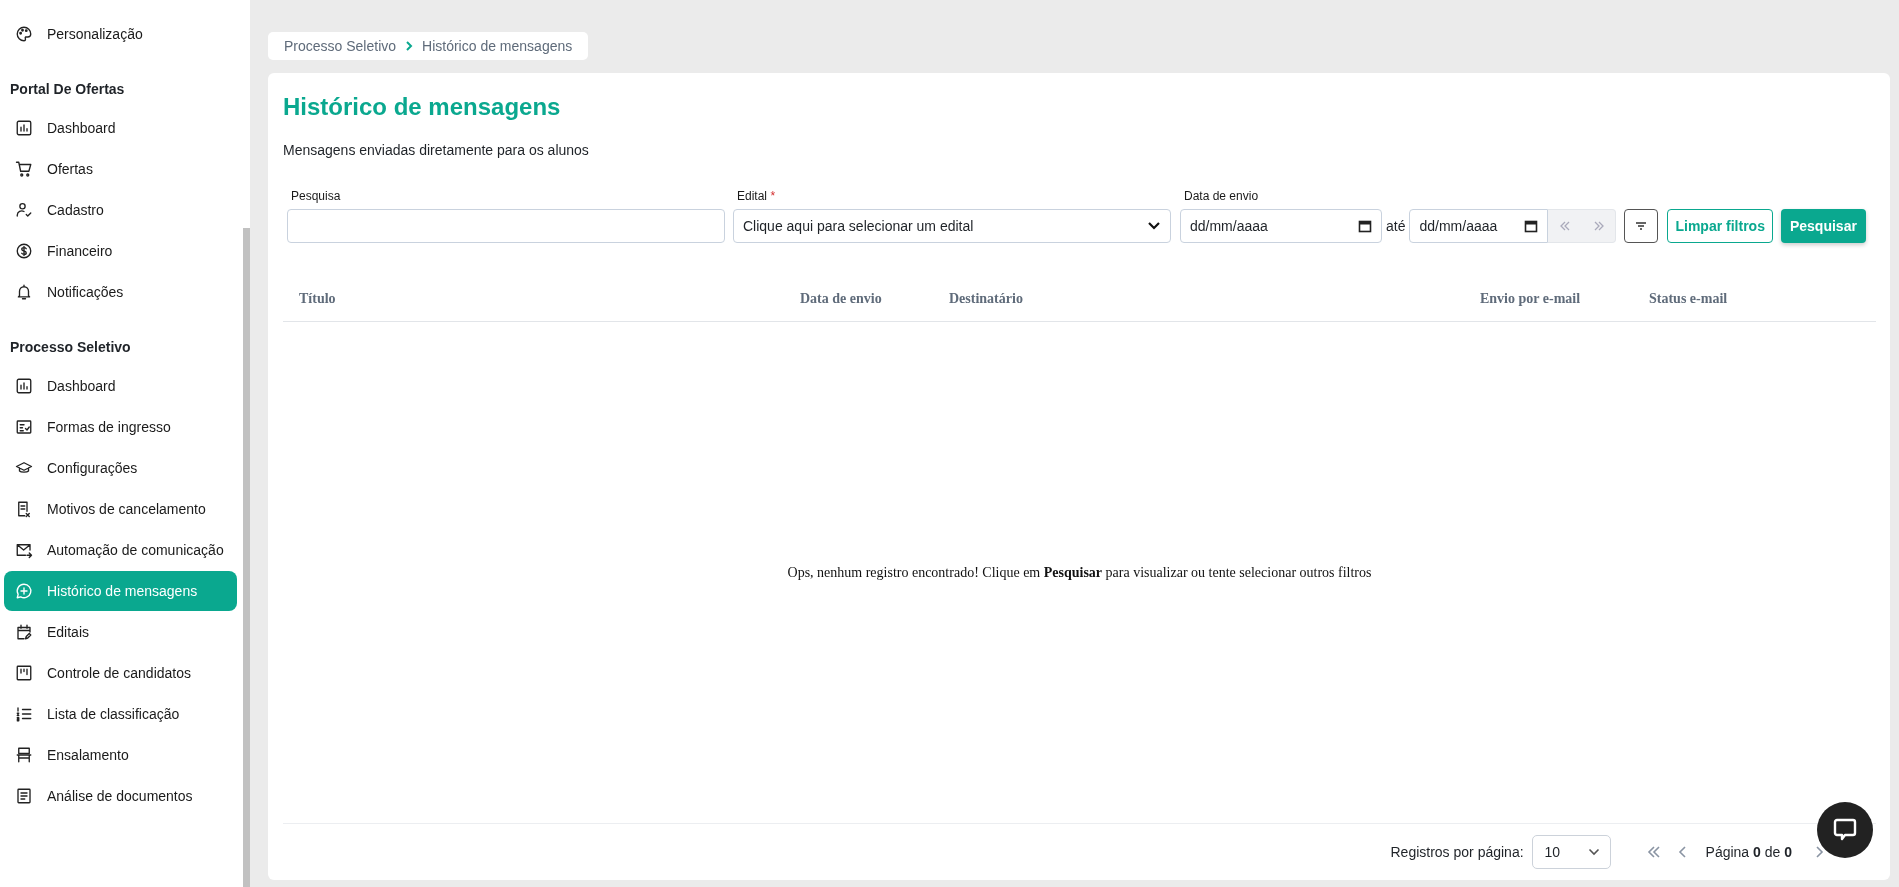 This screenshot has width=1899, height=887. What do you see at coordinates (24, 714) in the screenshot?
I see `numbered-list-icon` at bounding box center [24, 714].